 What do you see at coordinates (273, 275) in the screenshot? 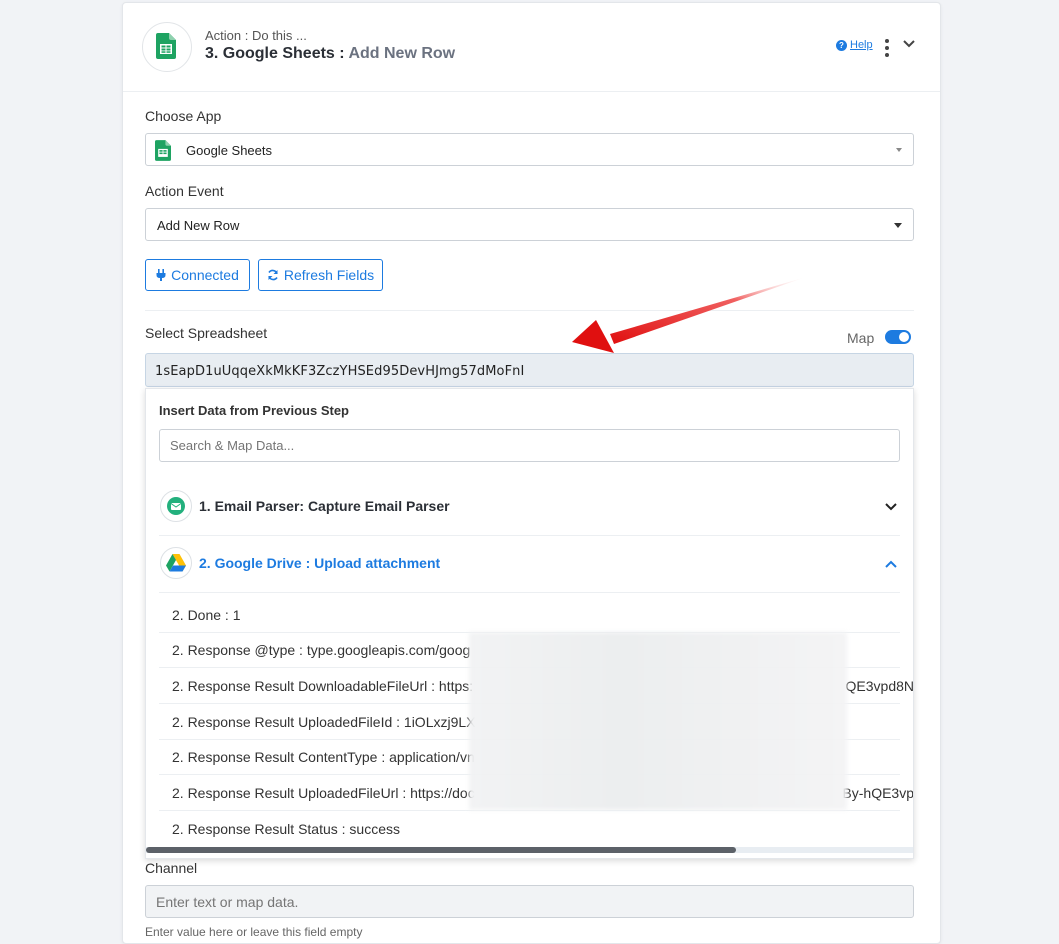
I see `refresh-icon` at bounding box center [273, 275].